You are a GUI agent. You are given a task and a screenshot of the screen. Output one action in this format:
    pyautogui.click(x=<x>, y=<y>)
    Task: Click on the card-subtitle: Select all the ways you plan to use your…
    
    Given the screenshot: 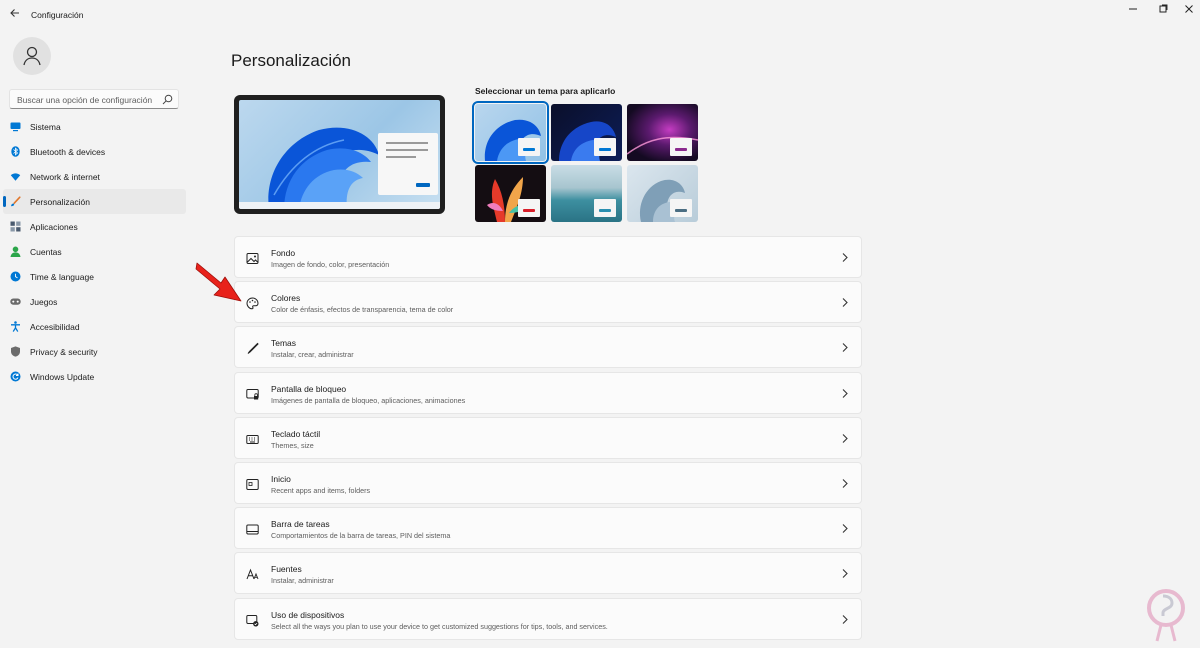 What is the action you would take?
    pyautogui.click(x=439, y=626)
    